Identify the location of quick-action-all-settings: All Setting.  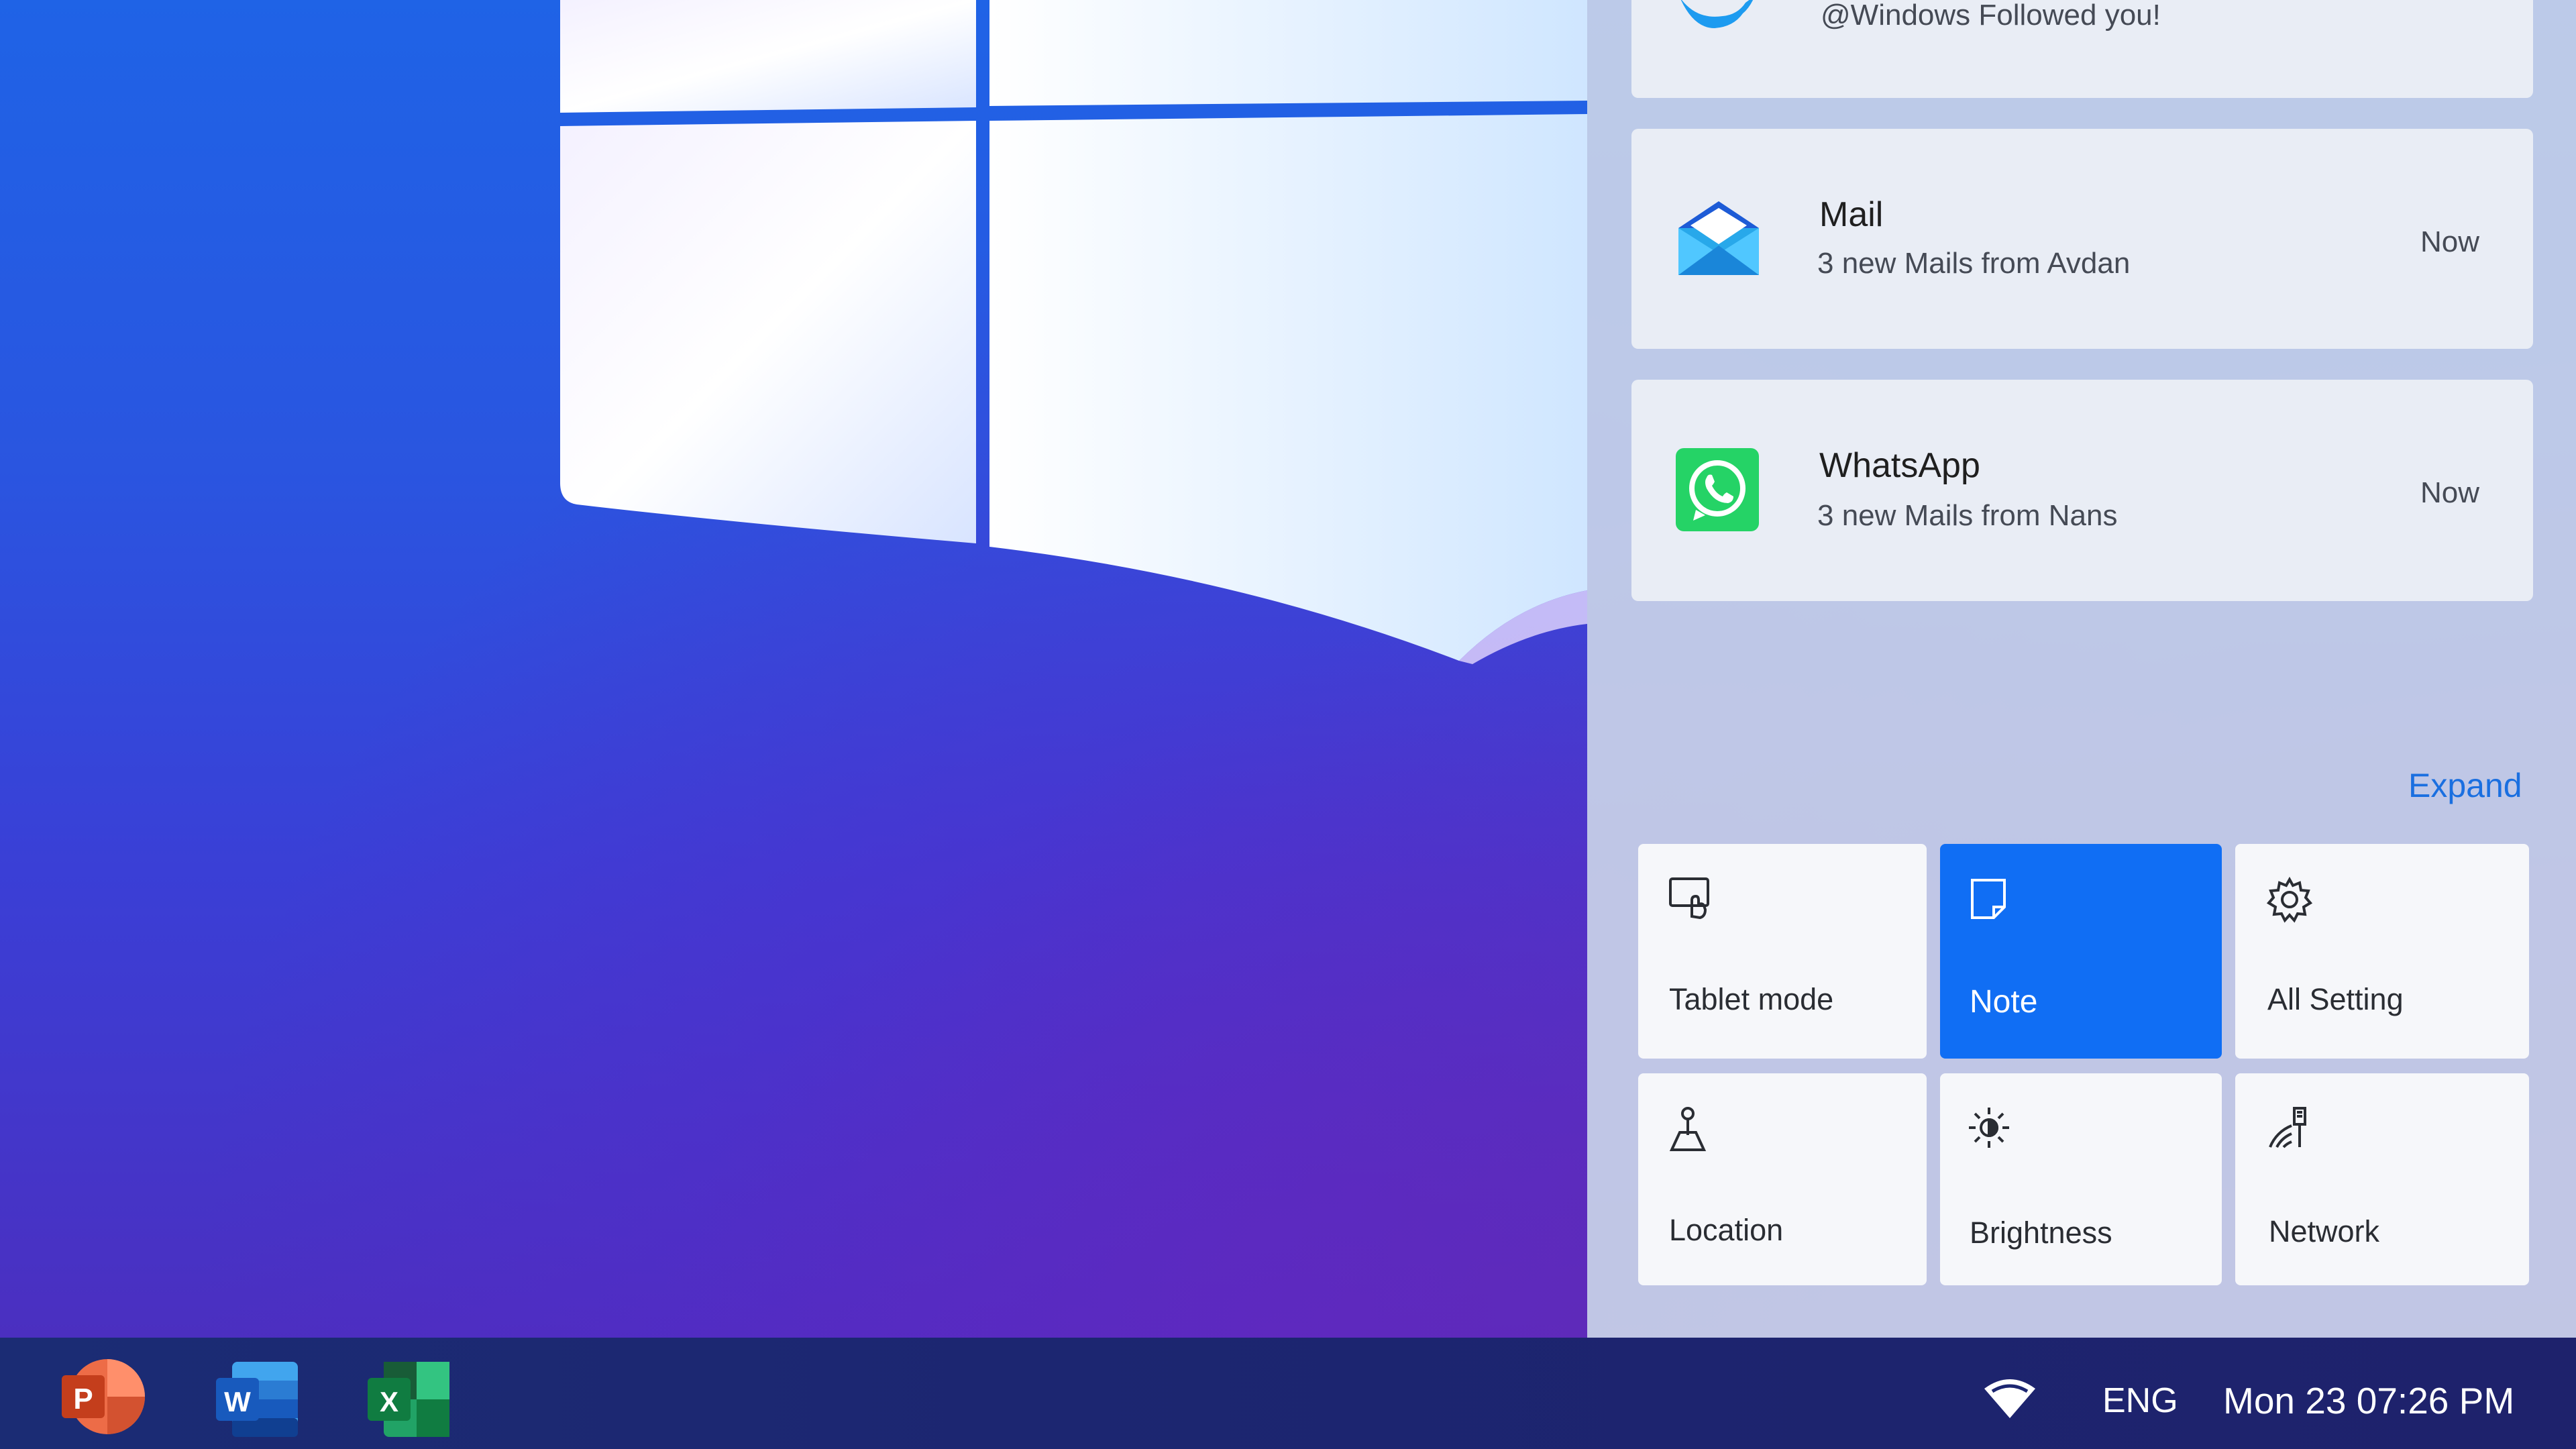
(2382, 951).